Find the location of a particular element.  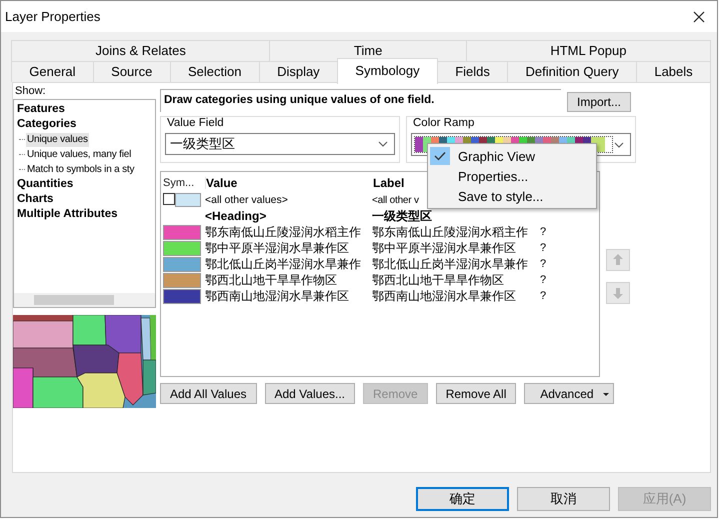

label-cell-text: 鄂东南低山丘陵湿润水稻主作 is located at coordinates (450, 232).